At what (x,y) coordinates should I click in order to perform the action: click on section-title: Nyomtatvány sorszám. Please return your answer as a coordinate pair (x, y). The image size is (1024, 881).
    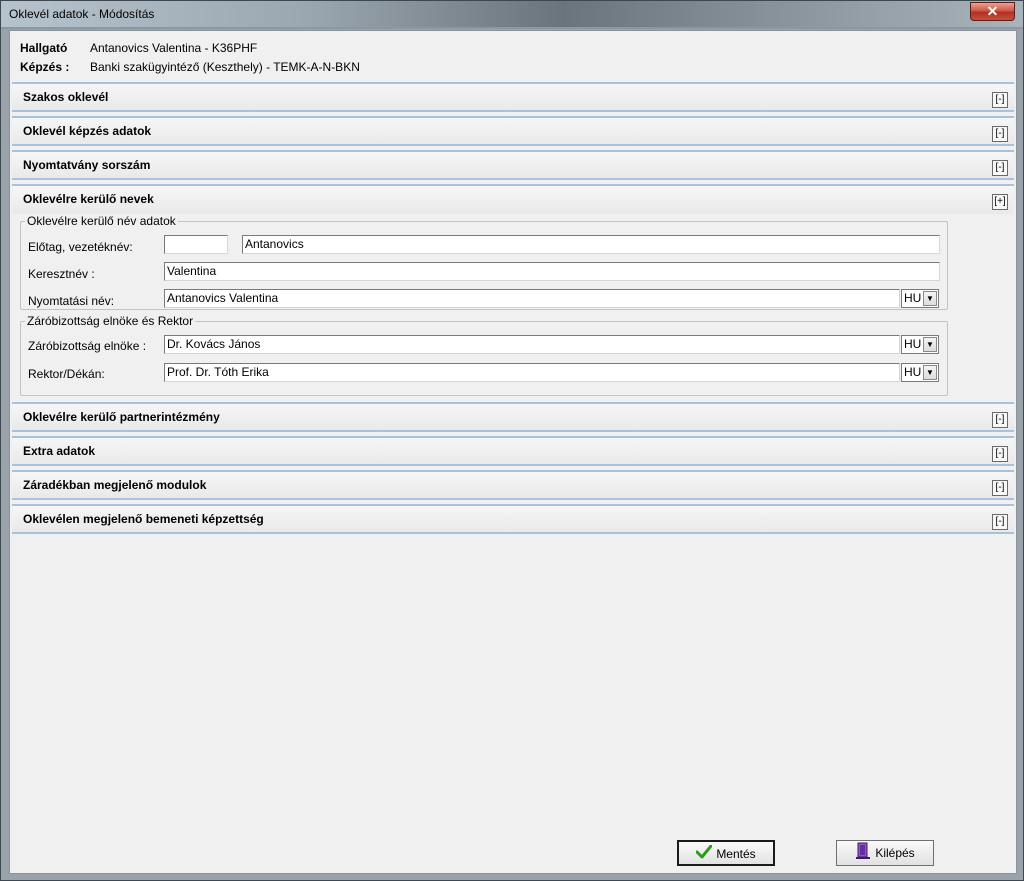
    Looking at the image, I should click on (87, 165).